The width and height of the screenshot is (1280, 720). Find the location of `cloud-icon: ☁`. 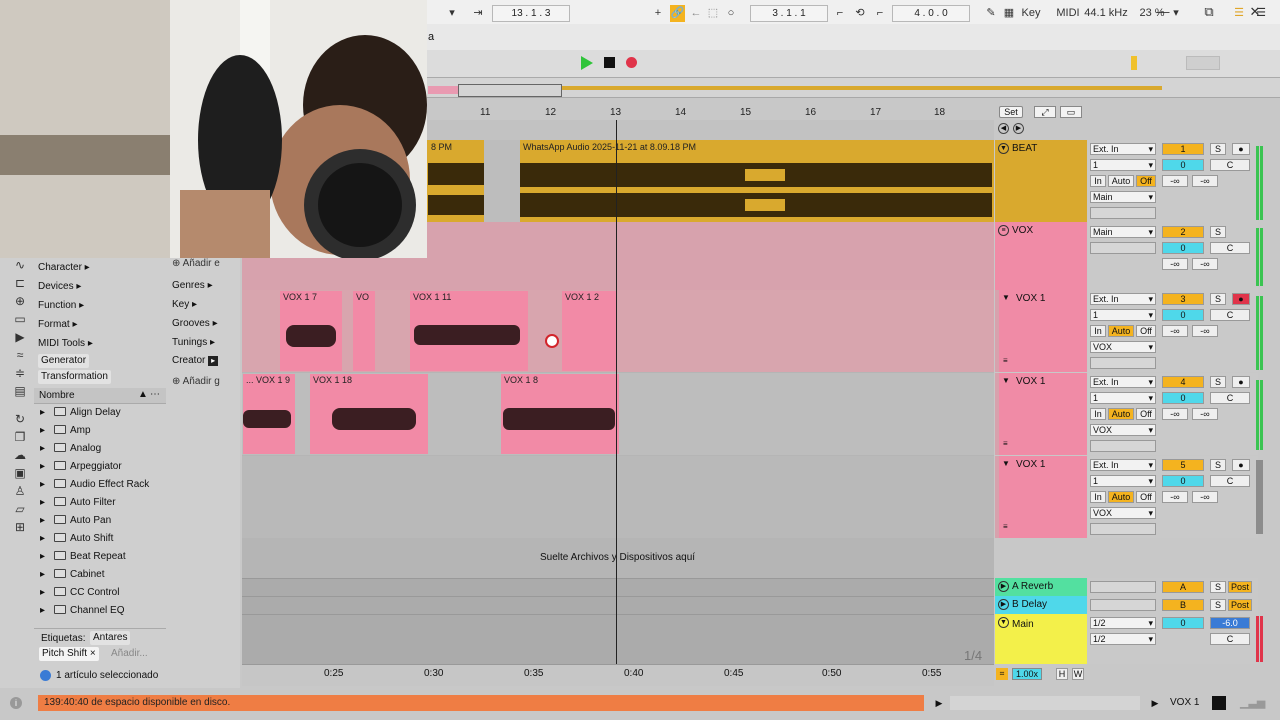

cloud-icon: ☁ is located at coordinates (20, 455).